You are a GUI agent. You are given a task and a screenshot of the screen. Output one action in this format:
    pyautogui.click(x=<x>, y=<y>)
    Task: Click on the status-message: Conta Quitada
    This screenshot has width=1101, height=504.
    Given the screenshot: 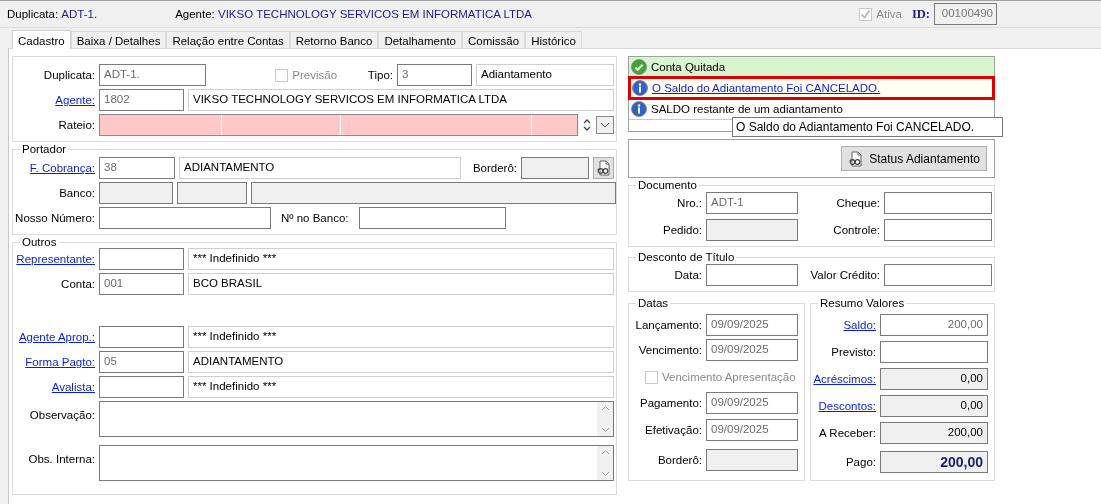 What is the action you would take?
    pyautogui.click(x=688, y=67)
    